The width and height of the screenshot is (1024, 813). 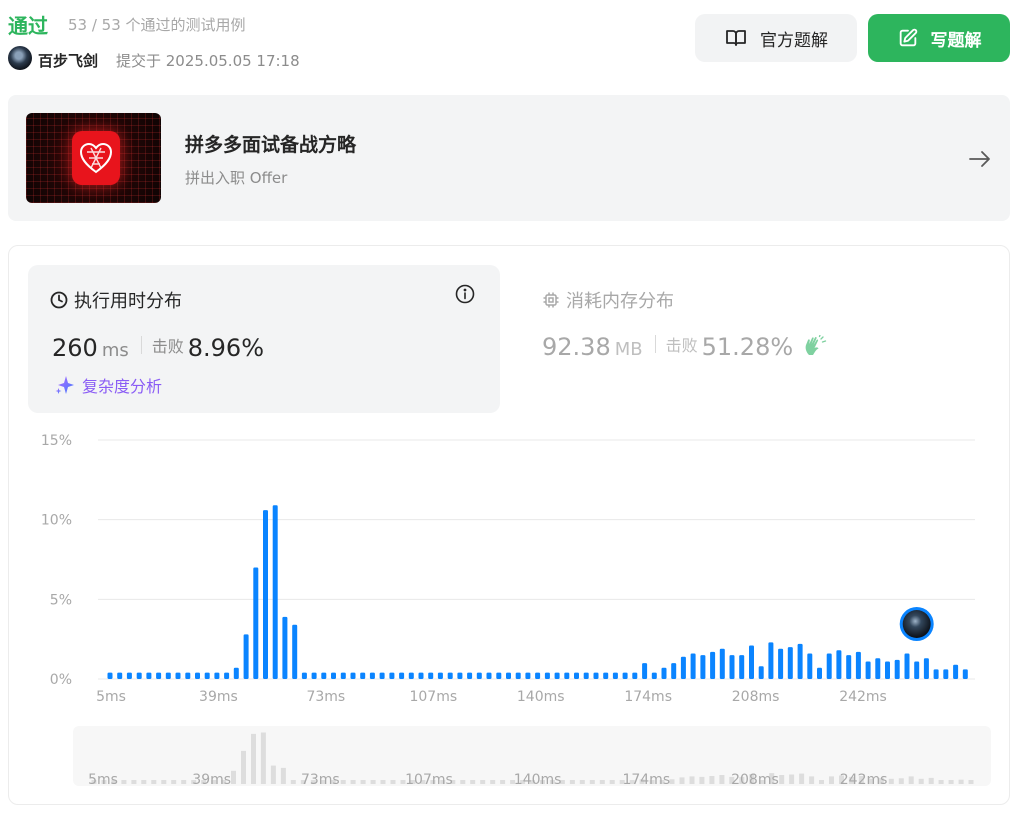 What do you see at coordinates (320, 780) in the screenshot?
I see `navigator-tick-label: 73ms` at bounding box center [320, 780].